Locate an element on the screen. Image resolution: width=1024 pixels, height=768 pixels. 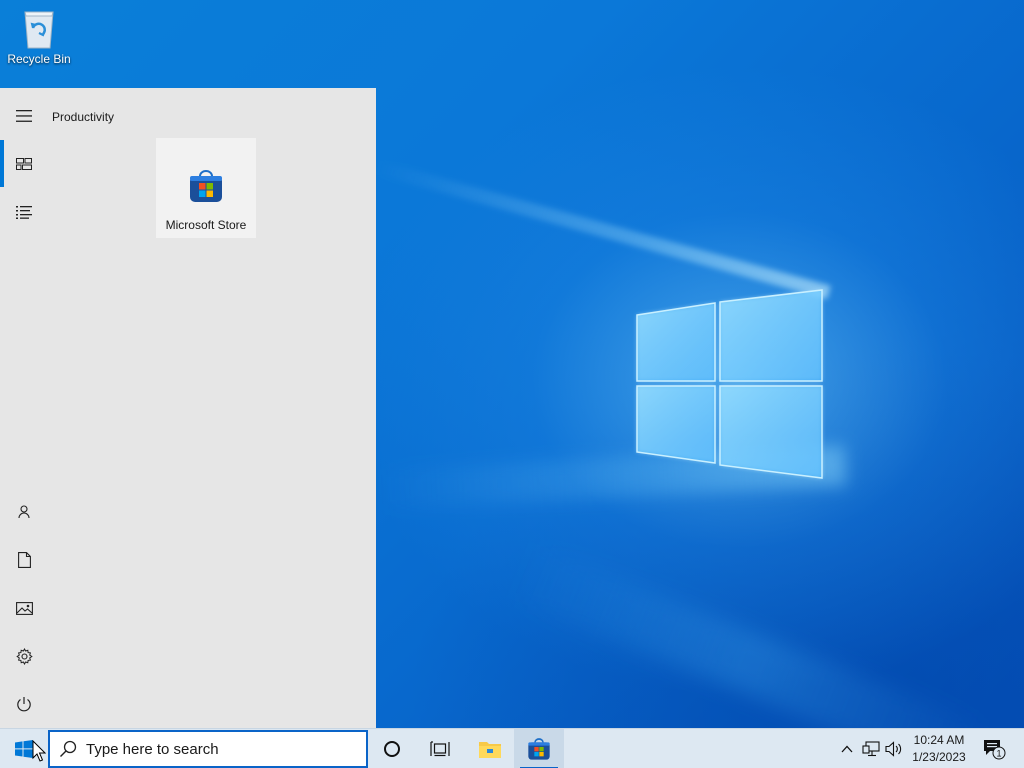
start-menu-rail is located at coordinates (24, 408).